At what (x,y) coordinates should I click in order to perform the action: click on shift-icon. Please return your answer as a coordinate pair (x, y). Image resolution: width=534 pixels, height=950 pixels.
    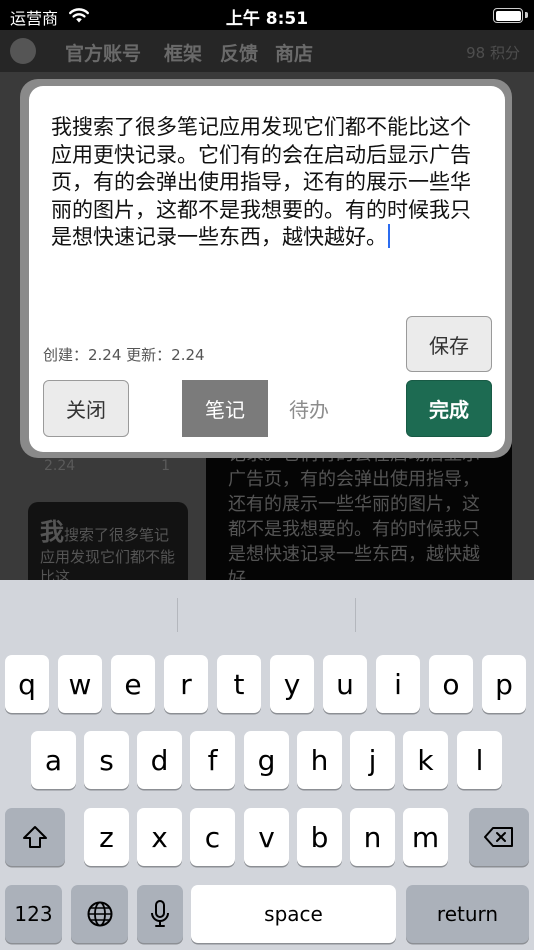
    Looking at the image, I should click on (35, 837).